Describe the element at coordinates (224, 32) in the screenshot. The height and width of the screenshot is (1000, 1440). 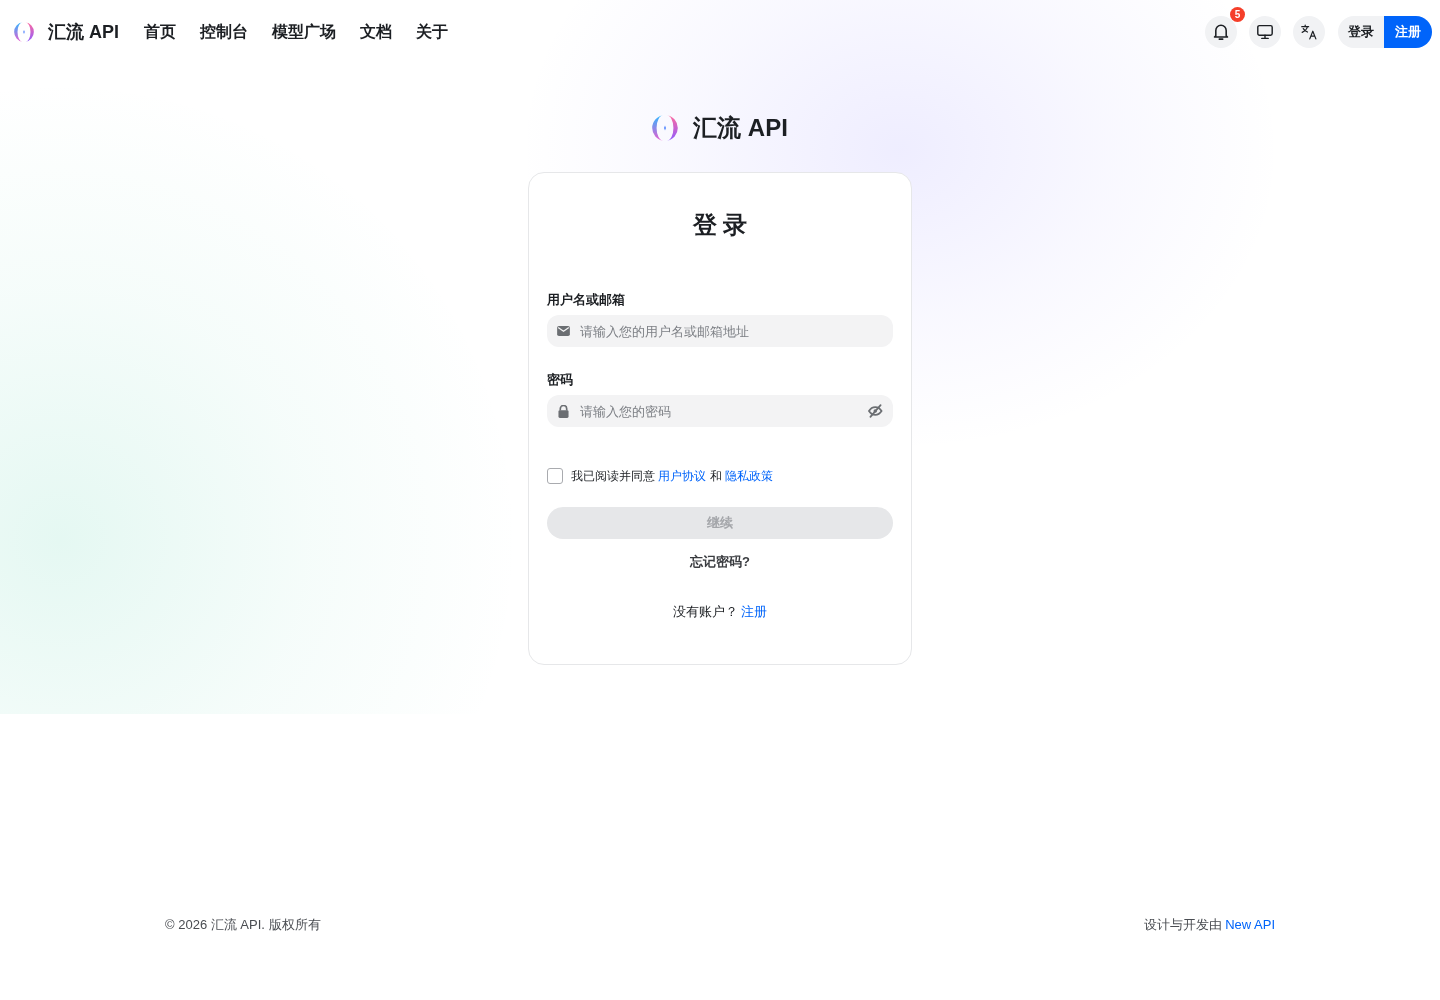
I see `nav-link: 控制台` at that location.